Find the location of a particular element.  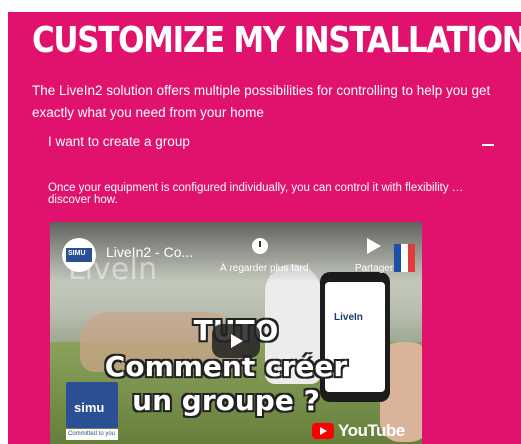

share-arrow-icon is located at coordinates (374, 246).